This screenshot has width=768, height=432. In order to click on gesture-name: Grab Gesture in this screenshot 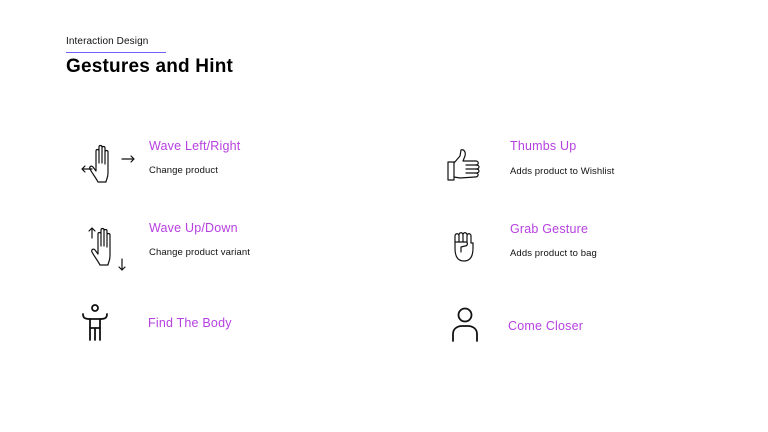, I will do `click(549, 229)`.